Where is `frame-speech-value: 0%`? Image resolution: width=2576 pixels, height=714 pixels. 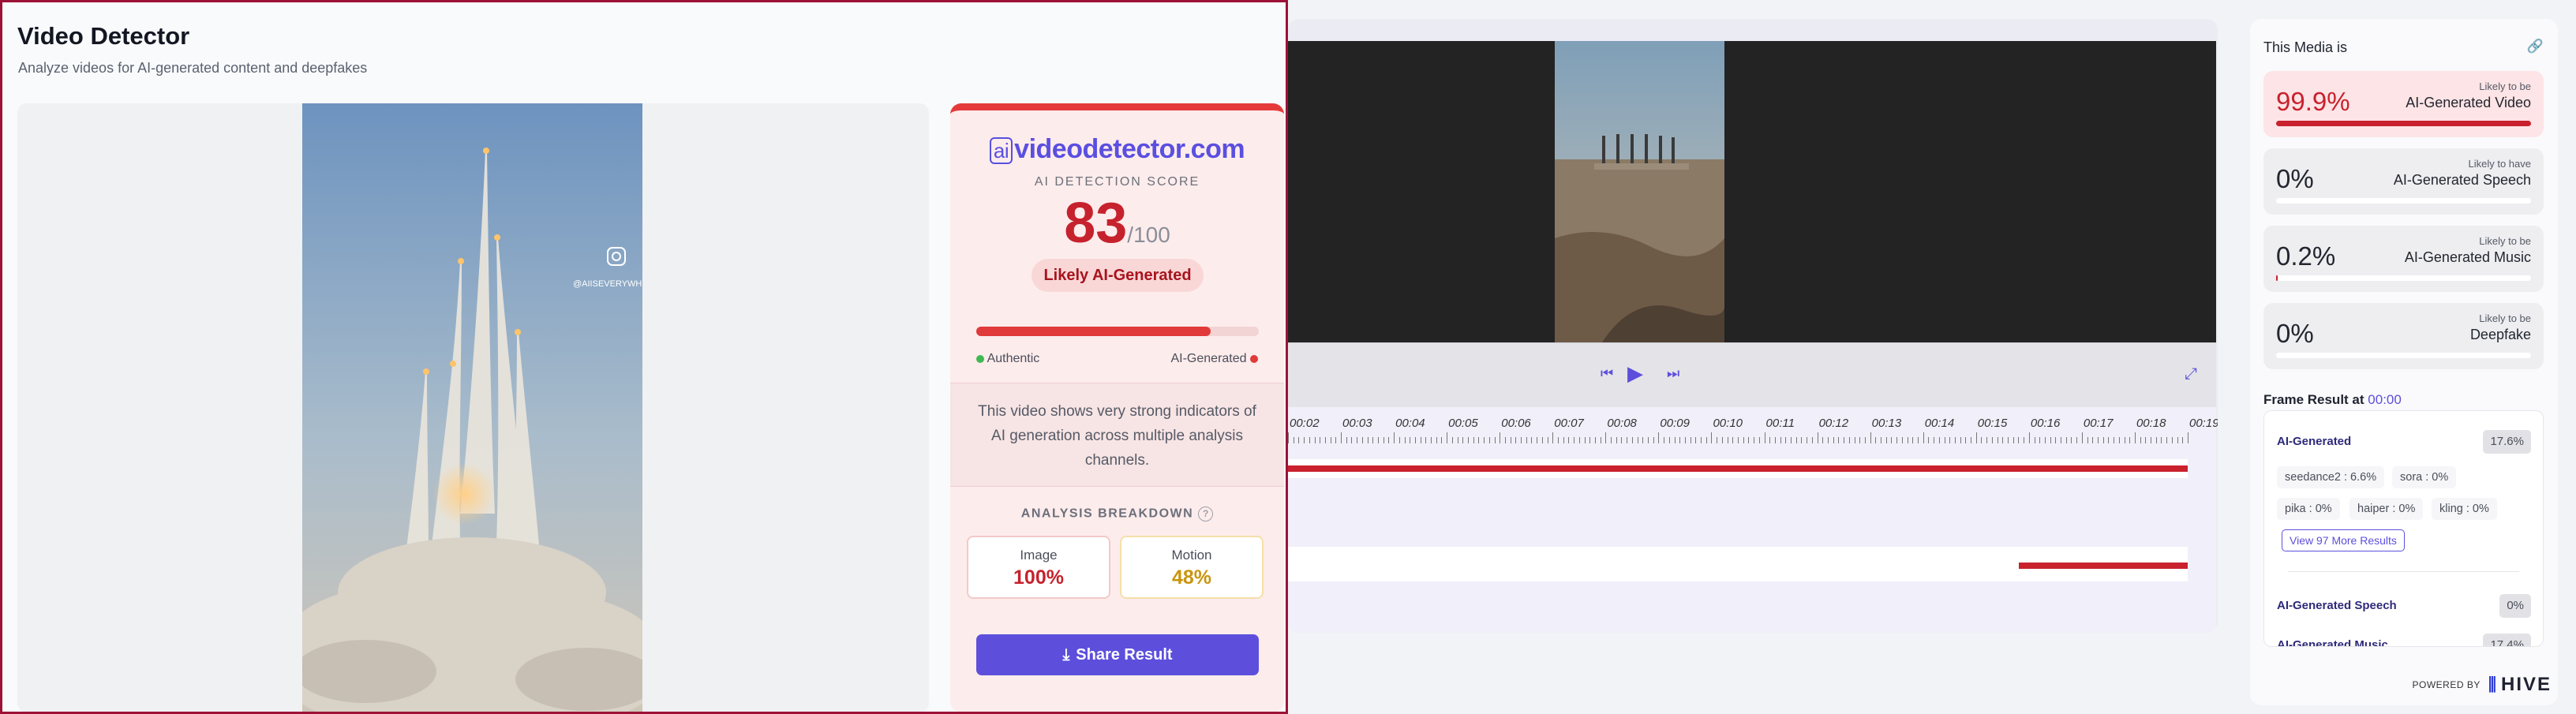 frame-speech-value: 0% is located at coordinates (2515, 606).